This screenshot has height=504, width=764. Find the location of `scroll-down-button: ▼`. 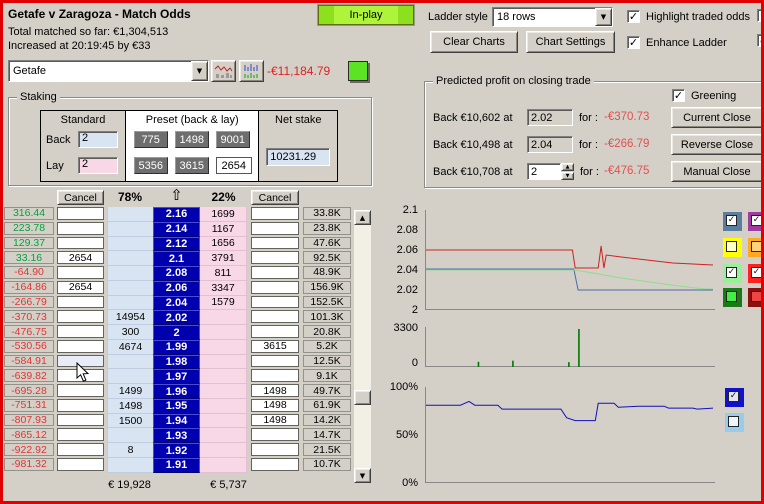

scroll-down-button: ▼ is located at coordinates (362, 475).